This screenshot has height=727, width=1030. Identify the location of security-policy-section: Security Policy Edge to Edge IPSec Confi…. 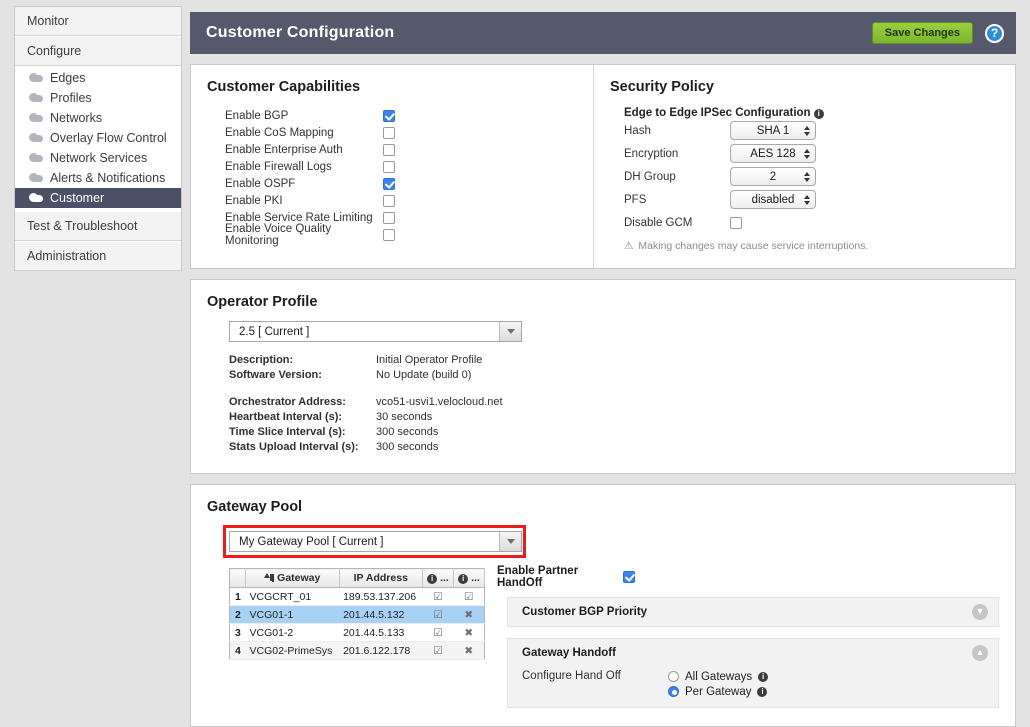
(804, 166).